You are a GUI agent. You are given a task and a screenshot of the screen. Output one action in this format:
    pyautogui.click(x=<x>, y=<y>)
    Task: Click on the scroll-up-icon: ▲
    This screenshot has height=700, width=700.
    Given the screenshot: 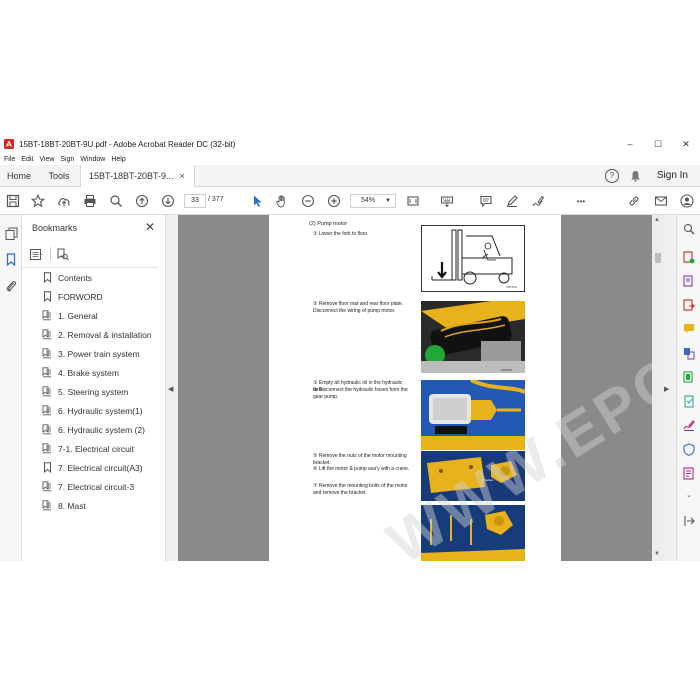 What is the action you would take?
    pyautogui.click(x=657, y=220)
    